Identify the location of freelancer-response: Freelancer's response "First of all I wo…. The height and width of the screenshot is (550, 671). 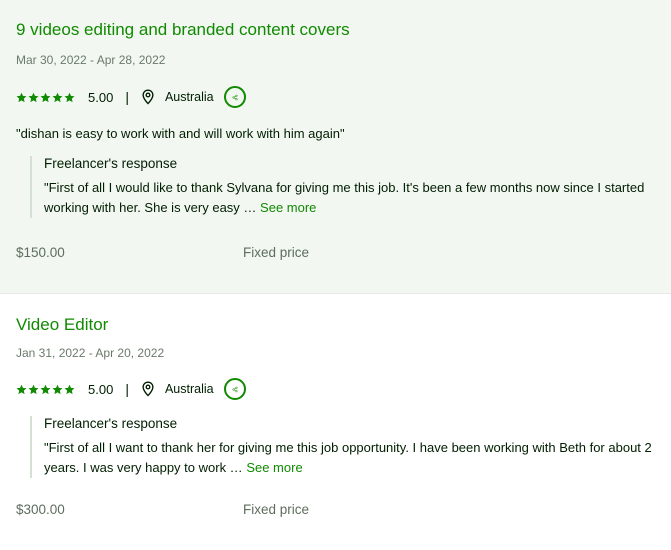
(345, 187).